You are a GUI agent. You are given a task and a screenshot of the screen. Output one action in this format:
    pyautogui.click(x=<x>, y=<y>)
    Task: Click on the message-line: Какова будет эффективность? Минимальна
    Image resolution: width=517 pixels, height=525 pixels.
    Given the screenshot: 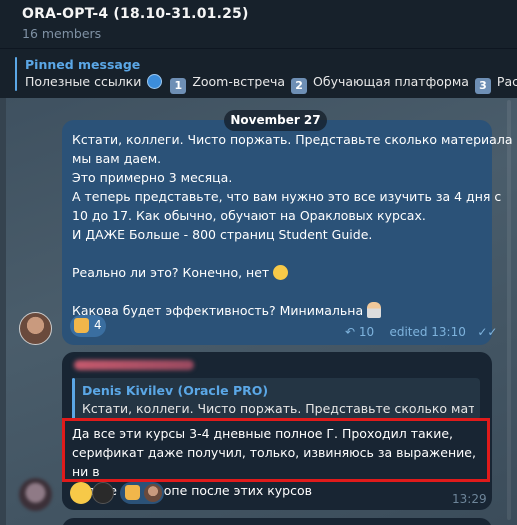 What is the action you would take?
    pyautogui.click(x=279, y=310)
    